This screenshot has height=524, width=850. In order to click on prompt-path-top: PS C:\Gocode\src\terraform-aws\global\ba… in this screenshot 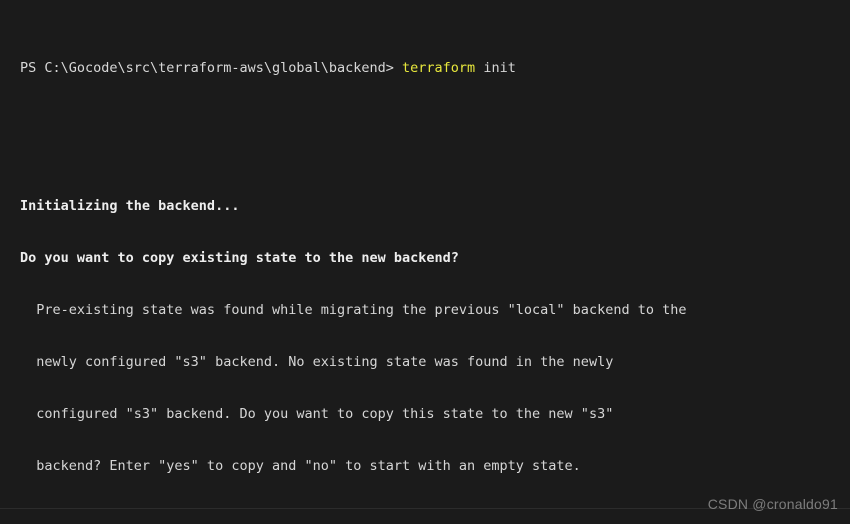, I will do `click(207, 67)`.